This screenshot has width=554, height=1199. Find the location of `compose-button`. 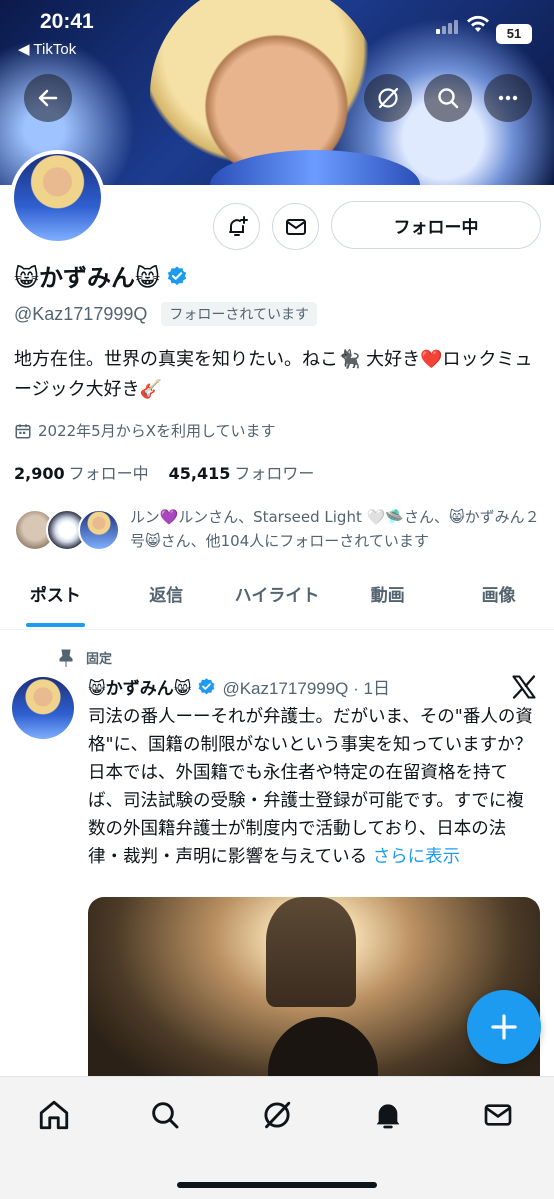

compose-button is located at coordinates (504, 1027).